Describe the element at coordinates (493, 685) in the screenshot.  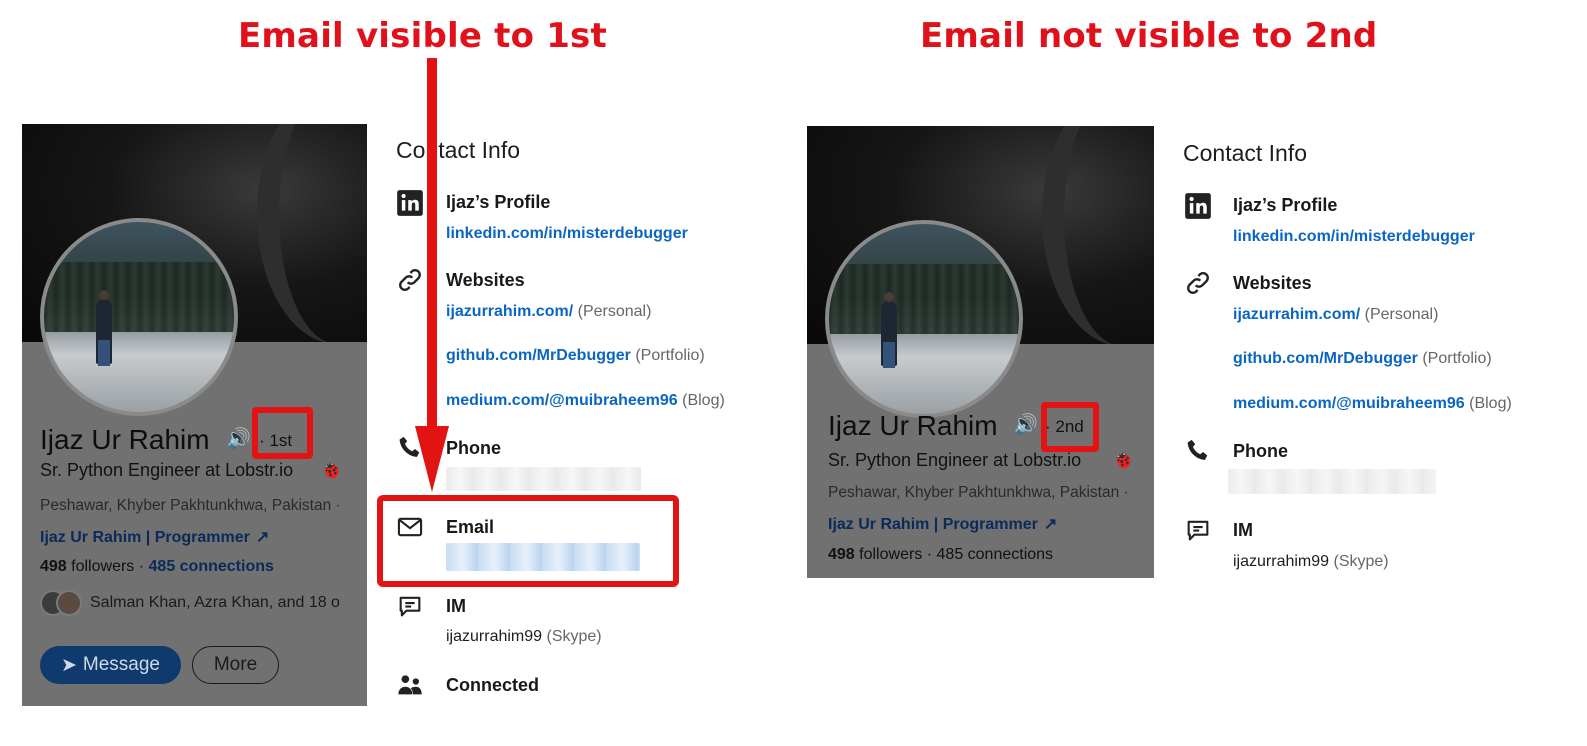
I see `connected-label: Connected` at that location.